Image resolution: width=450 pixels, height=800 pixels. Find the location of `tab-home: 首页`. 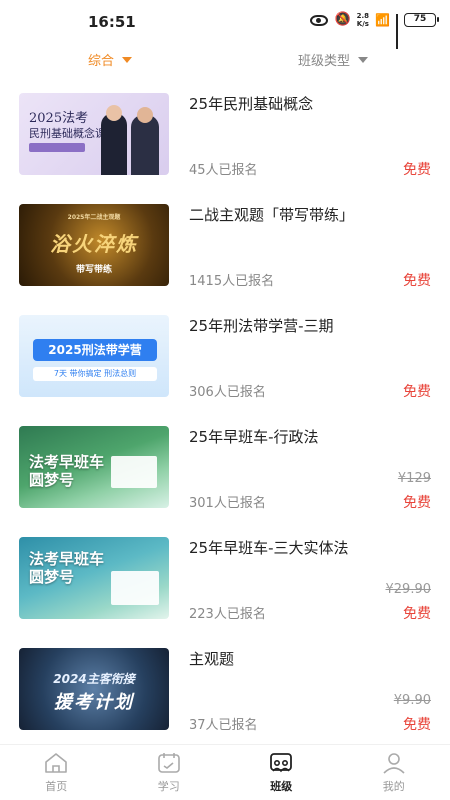

tab-home: 首页 is located at coordinates (56, 772).